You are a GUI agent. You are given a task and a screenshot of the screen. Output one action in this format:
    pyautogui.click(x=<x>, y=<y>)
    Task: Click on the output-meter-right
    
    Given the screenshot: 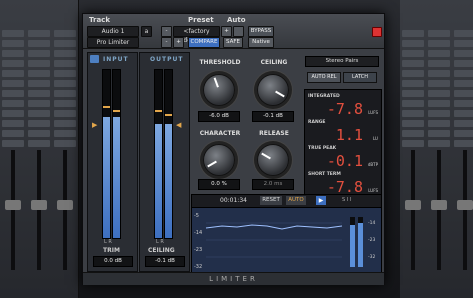 What is the action you would take?
    pyautogui.click(x=168, y=154)
    